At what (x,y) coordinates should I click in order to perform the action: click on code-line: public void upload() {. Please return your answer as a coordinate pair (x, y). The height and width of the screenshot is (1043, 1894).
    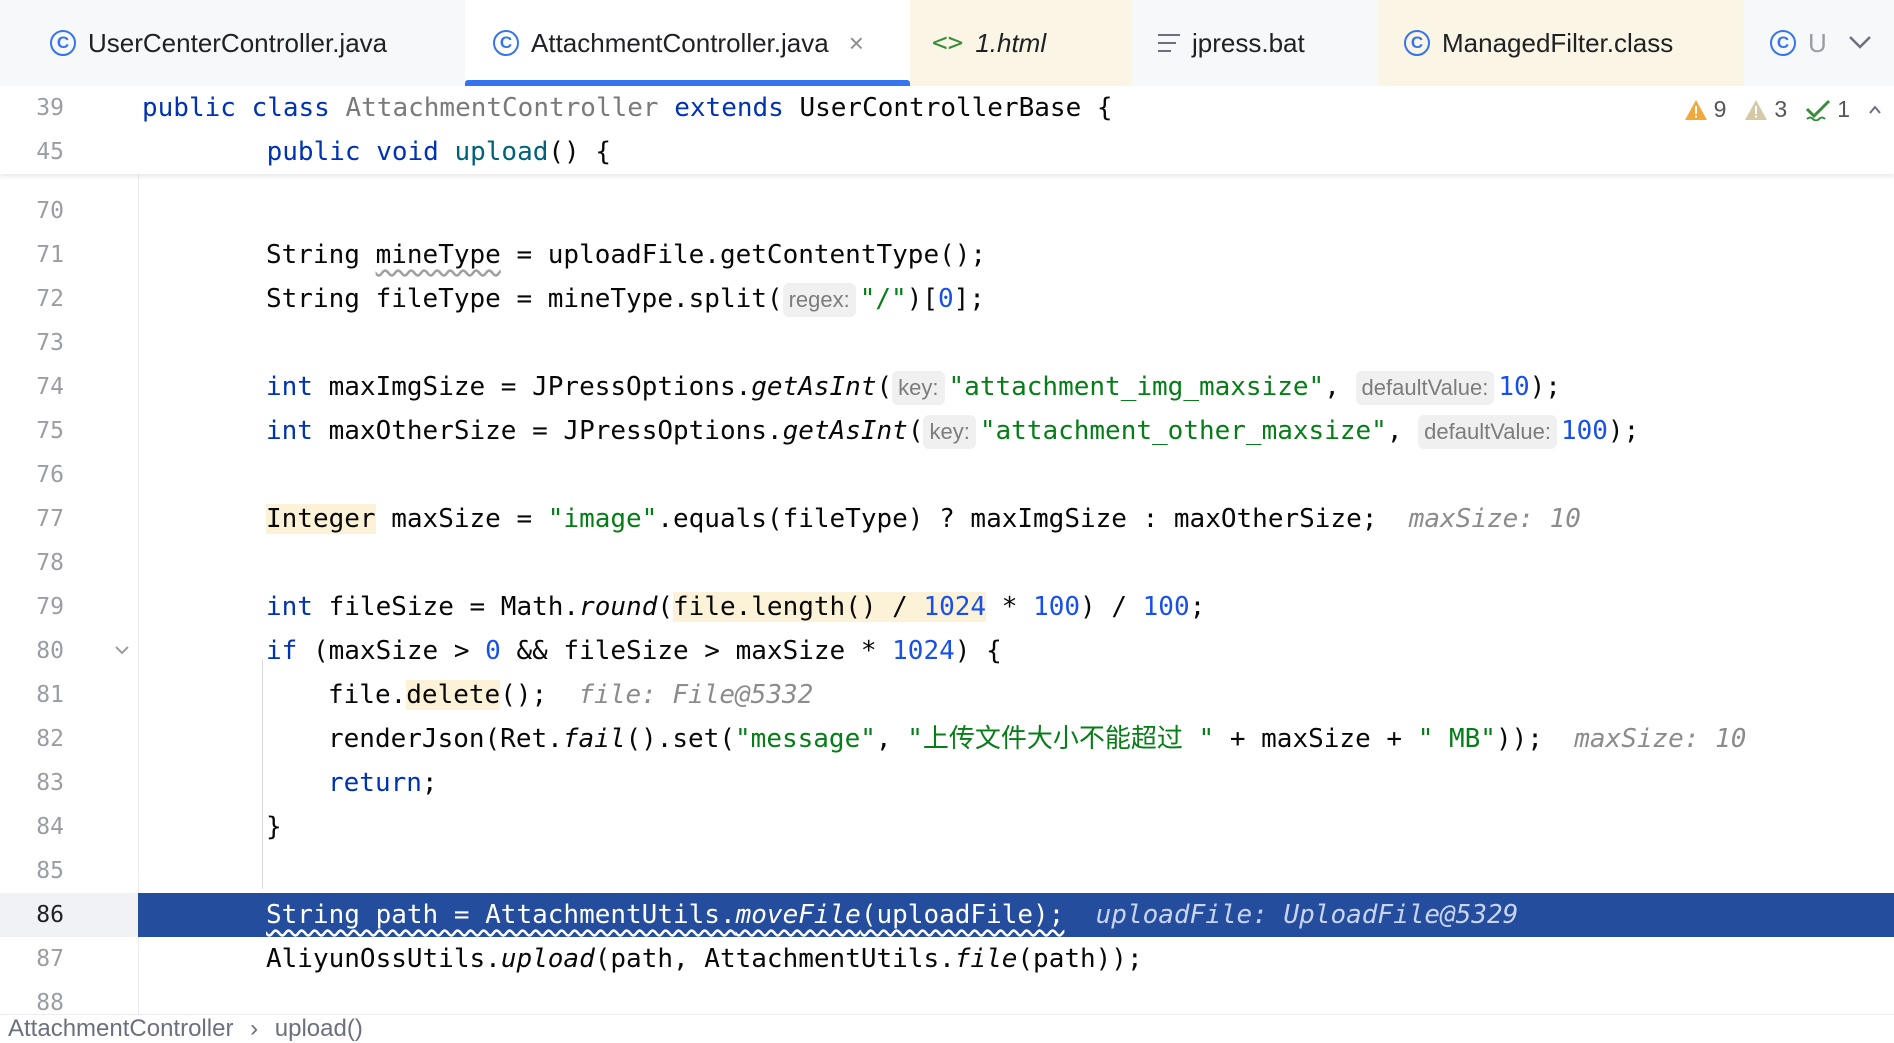
    Looking at the image, I should click on (439, 152).